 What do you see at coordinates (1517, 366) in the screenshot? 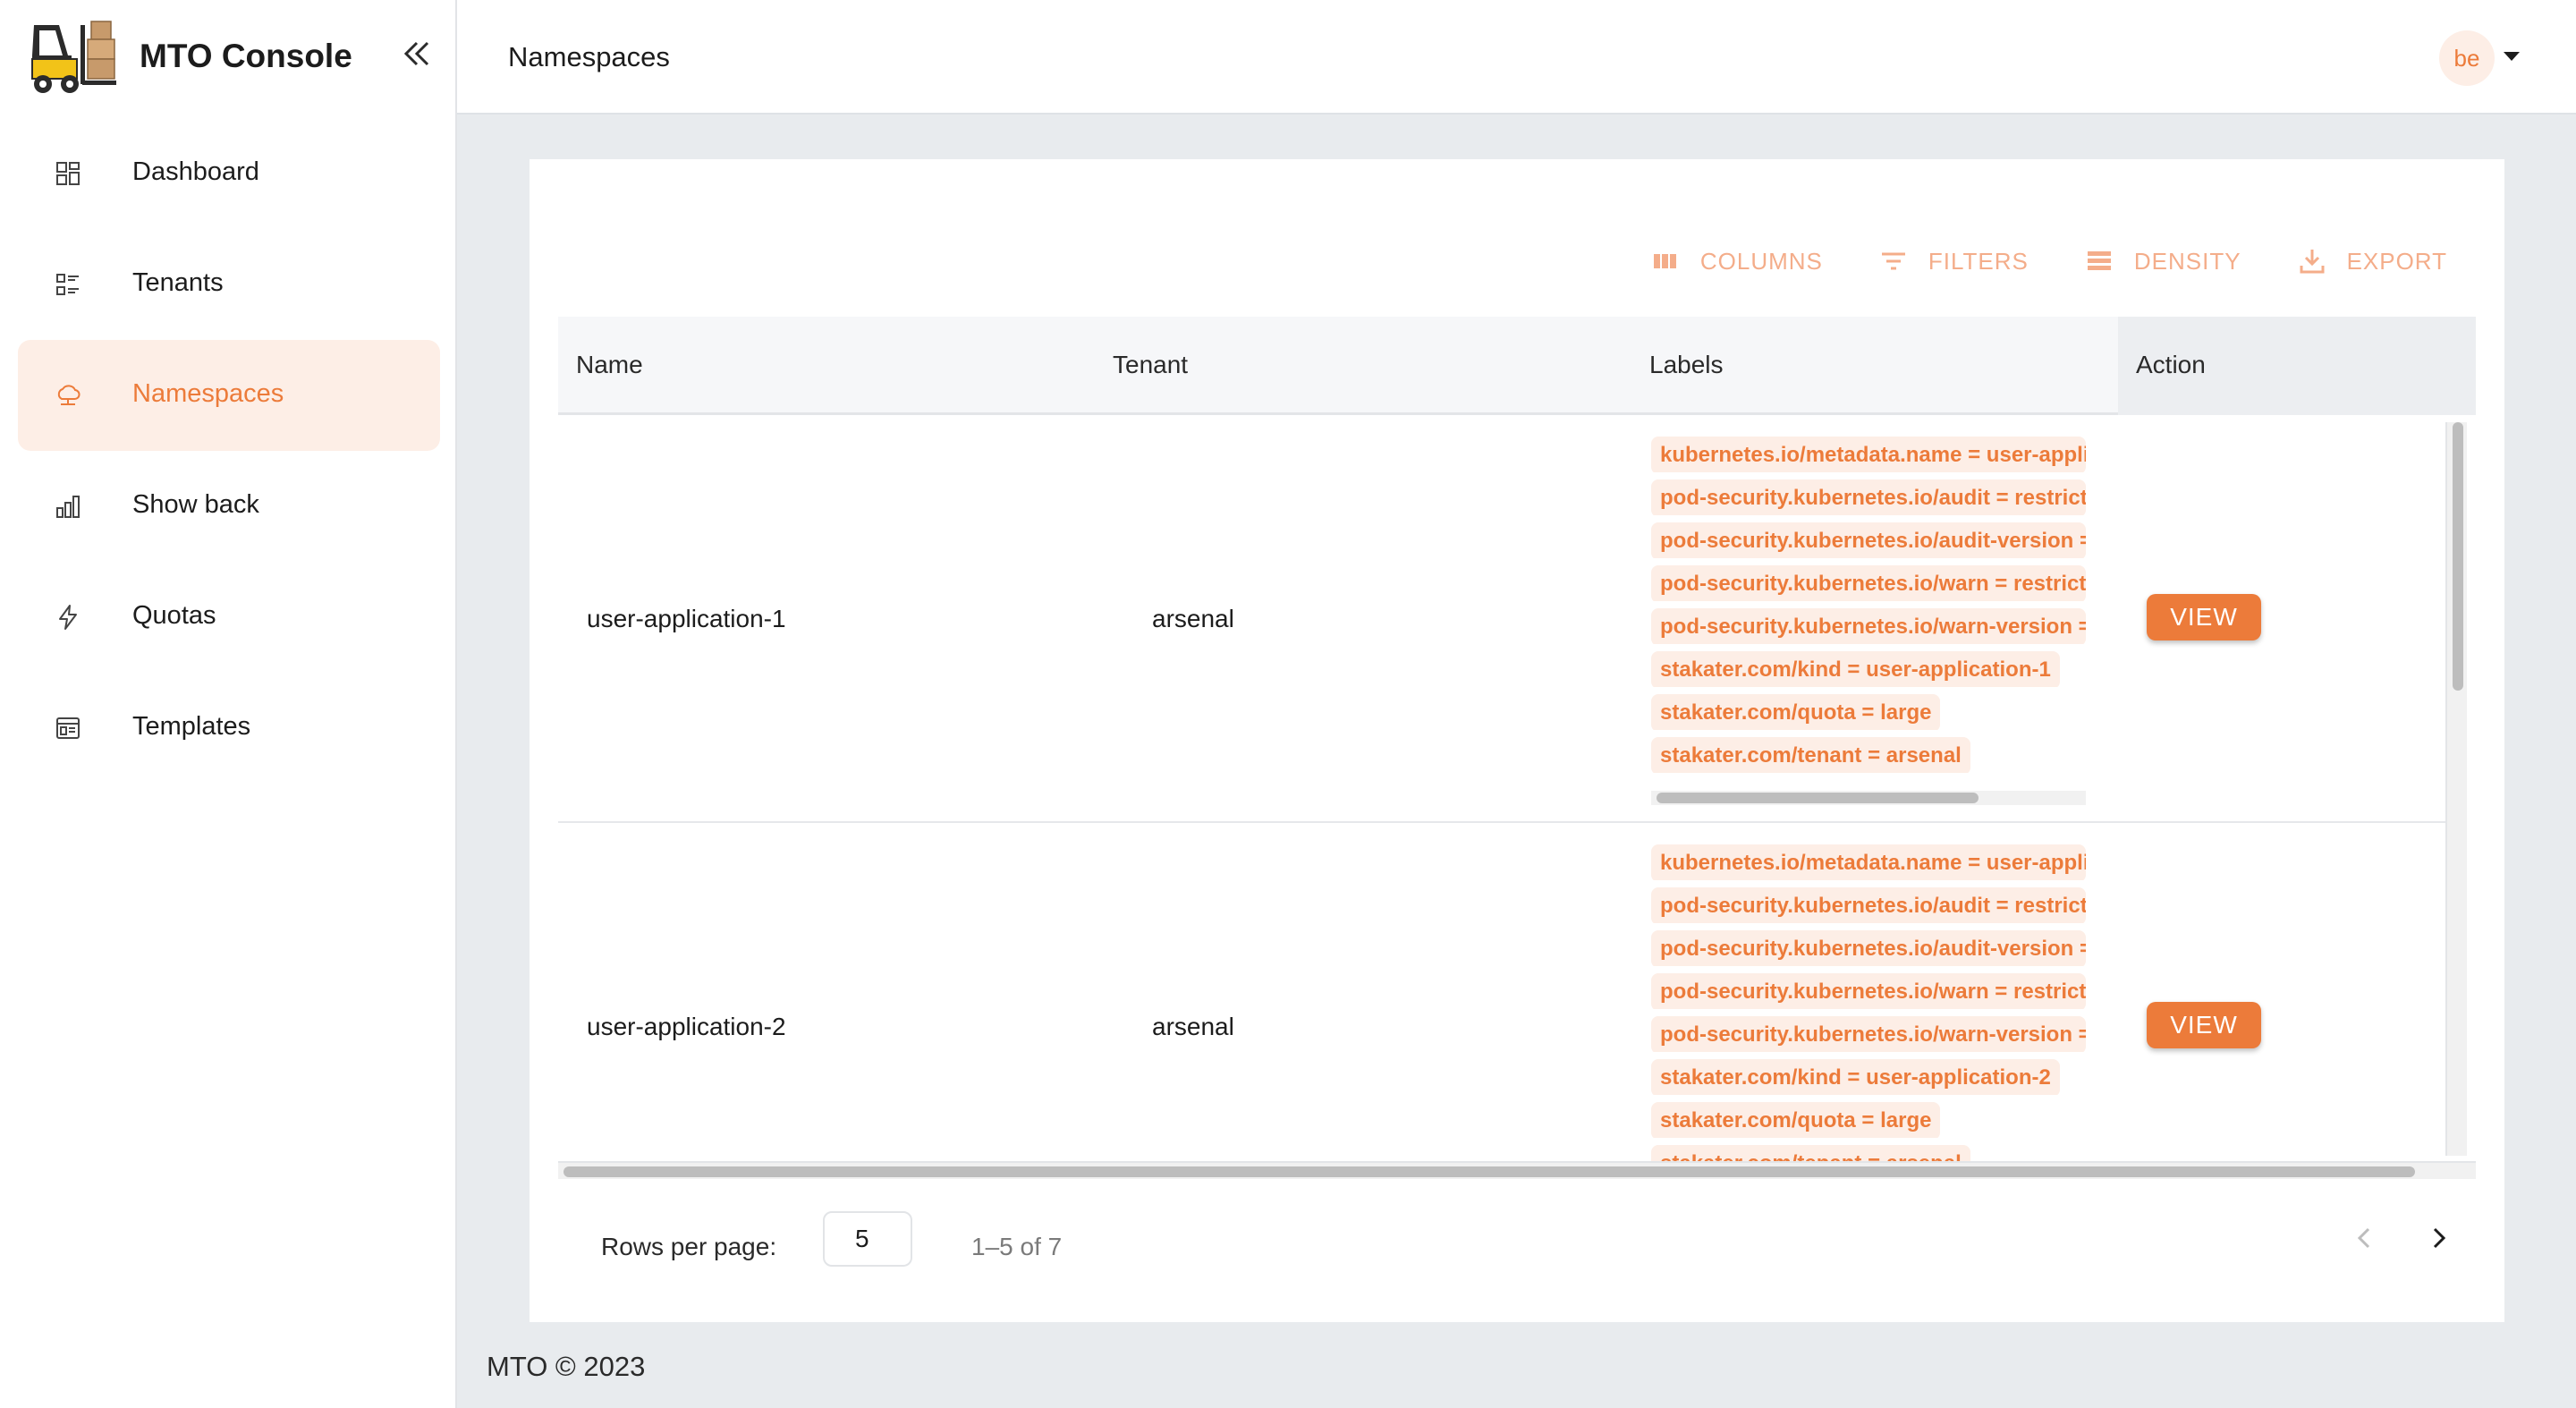
I see `table-header: Name Tenant Labels Action` at bounding box center [1517, 366].